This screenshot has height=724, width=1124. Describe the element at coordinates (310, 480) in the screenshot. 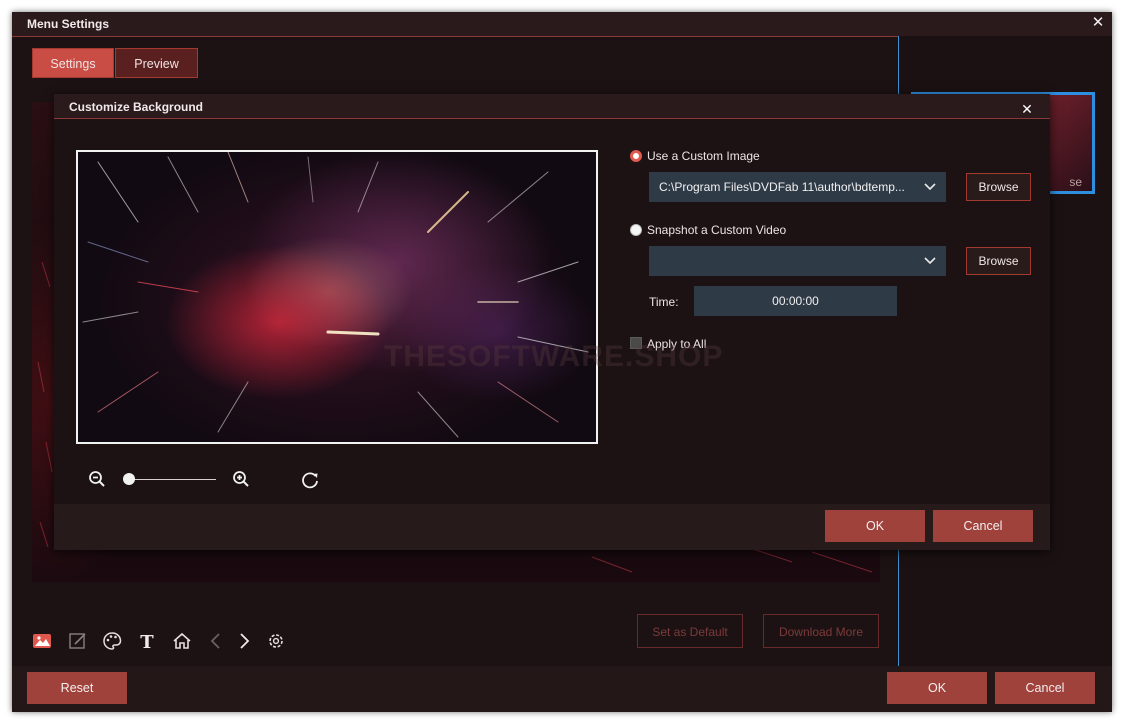

I see `rotate-icon` at that location.